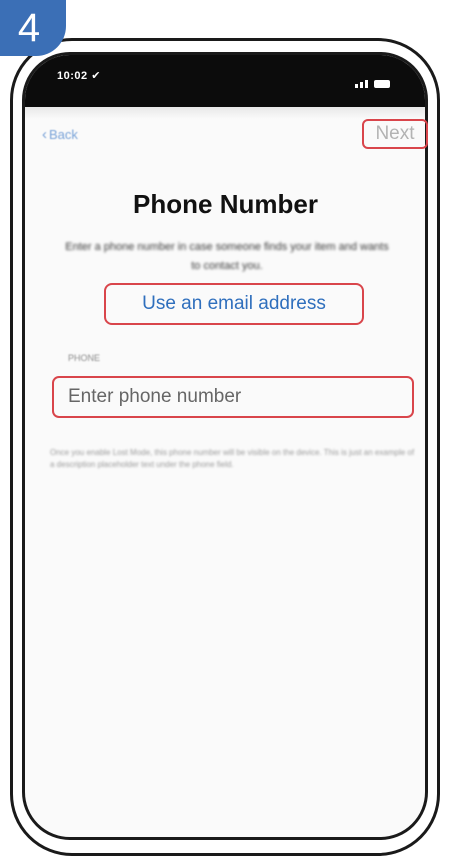  Describe the element at coordinates (79, 76) in the screenshot. I see `status-time: 10:02 ✔` at that location.